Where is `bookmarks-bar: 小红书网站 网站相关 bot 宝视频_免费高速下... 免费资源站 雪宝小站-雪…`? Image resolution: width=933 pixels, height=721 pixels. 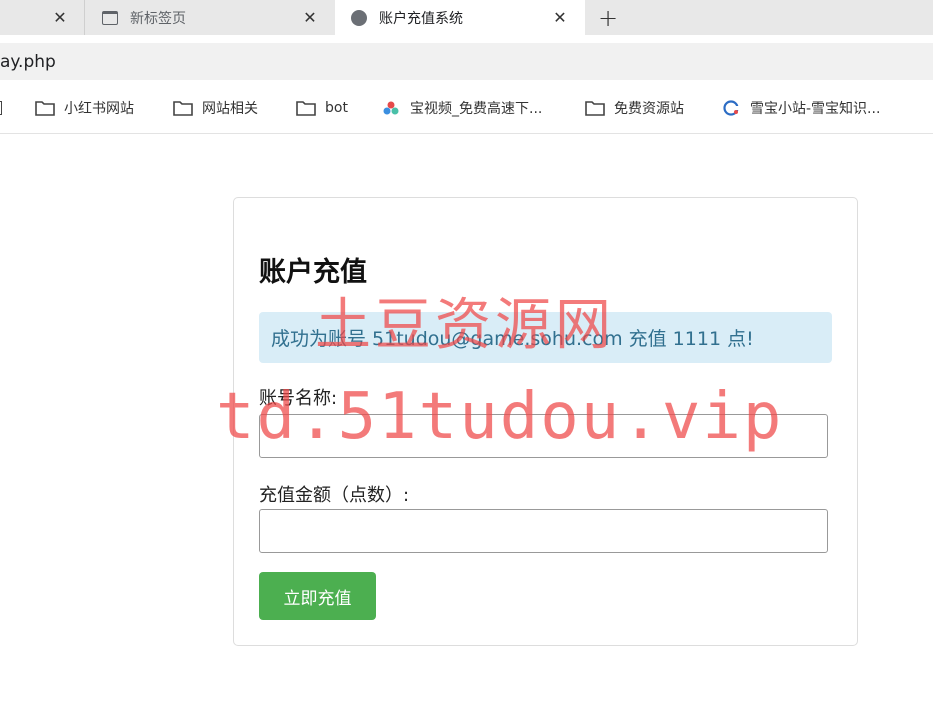 bookmarks-bar: 小红书网站 网站相关 bot 宝视频_免费高速下... 免费资源站 雪宝小站-雪… is located at coordinates (466, 112).